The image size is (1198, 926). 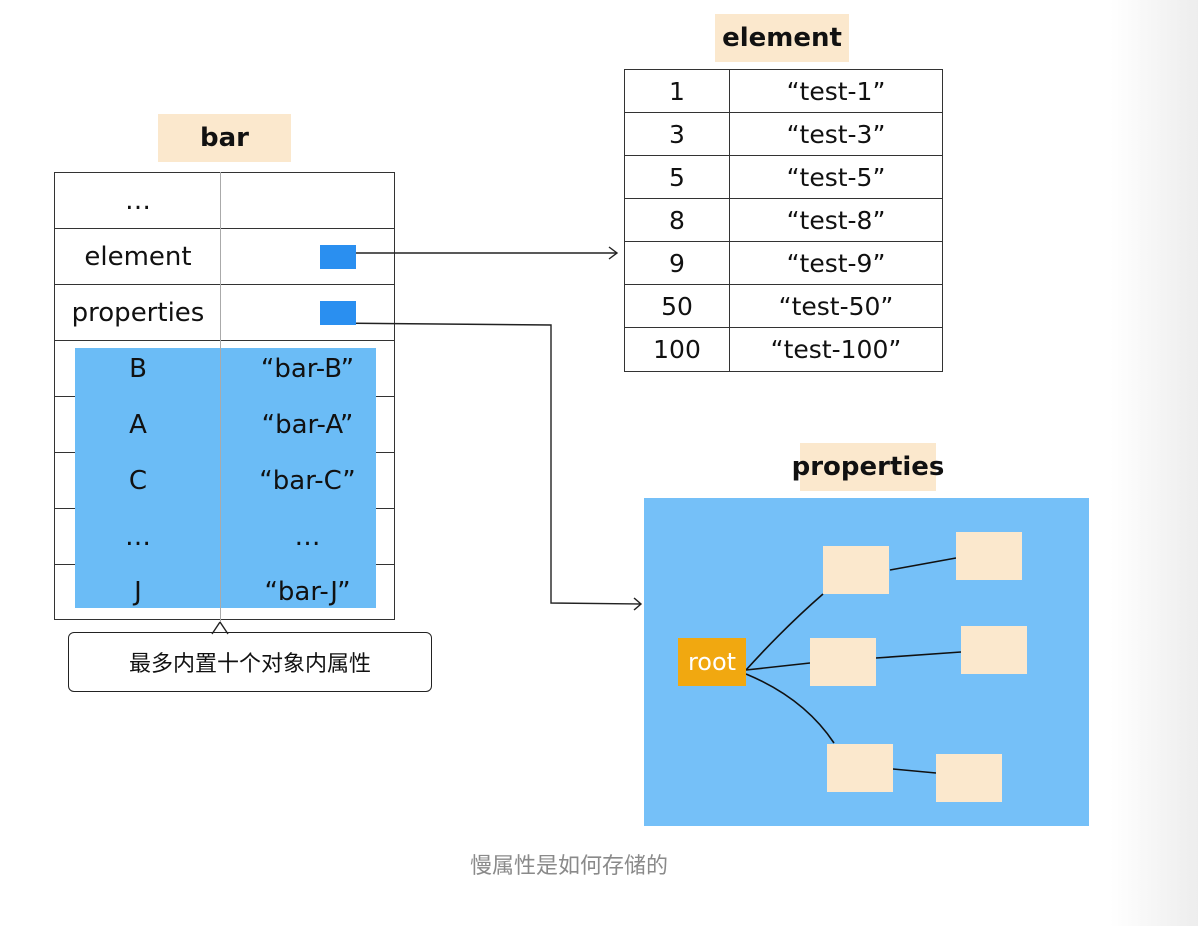 I want to click on bar-row-key: C, so click(x=138, y=480).